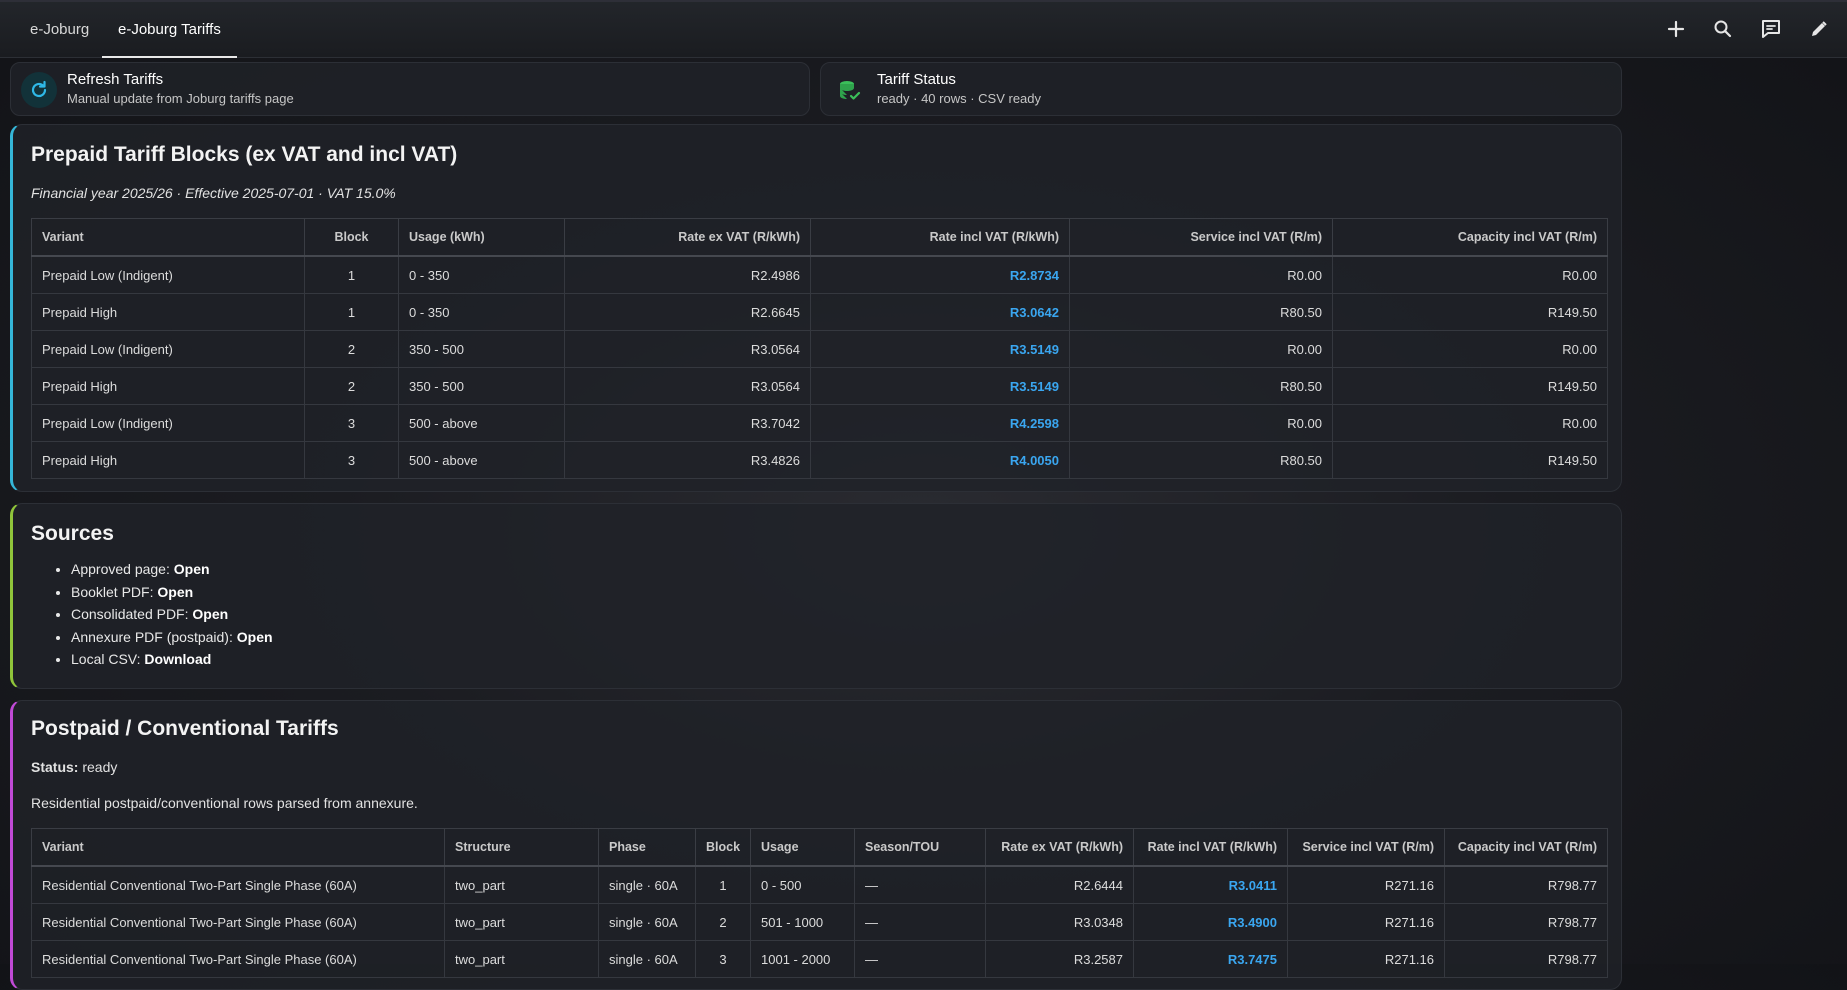 The image size is (1847, 990). What do you see at coordinates (59, 29) in the screenshot?
I see `tab-e-joburg: e-Joburg` at bounding box center [59, 29].